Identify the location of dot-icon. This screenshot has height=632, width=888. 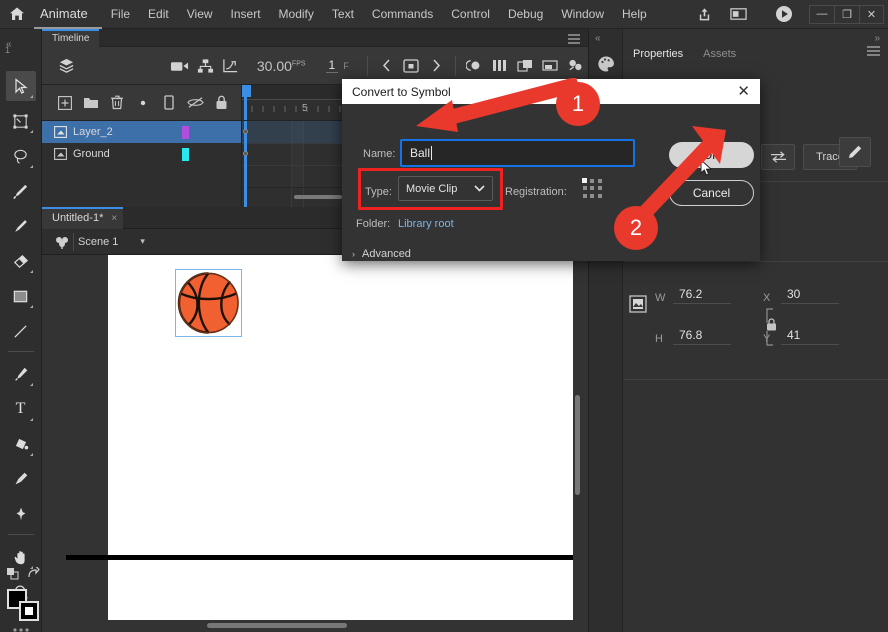
(143, 103).